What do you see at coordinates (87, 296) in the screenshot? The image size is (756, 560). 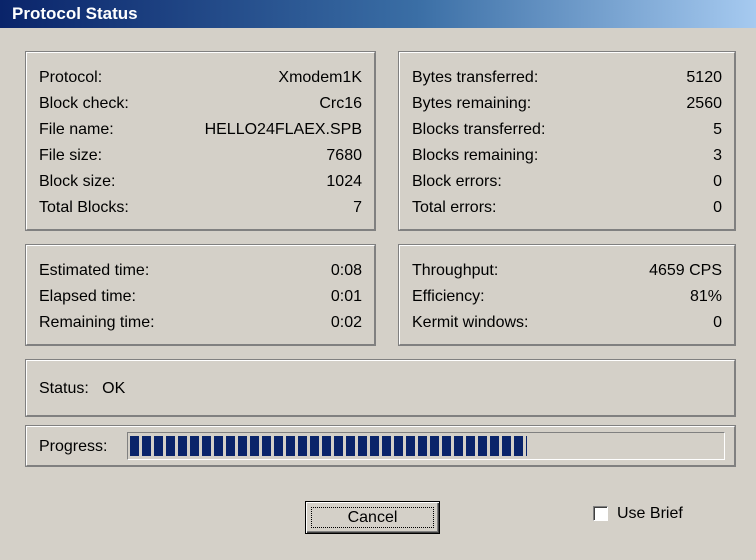 I see `info-label: Elapsed time:` at bounding box center [87, 296].